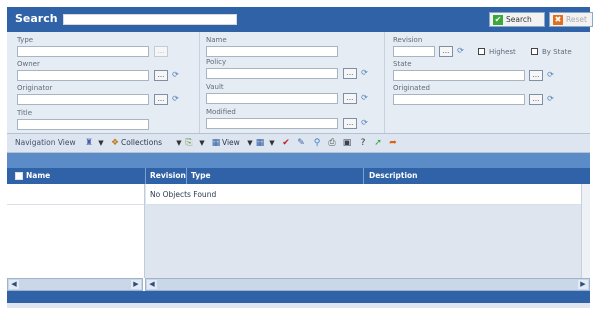 The width and height of the screenshot is (599, 315). I want to click on view-dropdown-icon: ▼, so click(250, 143).